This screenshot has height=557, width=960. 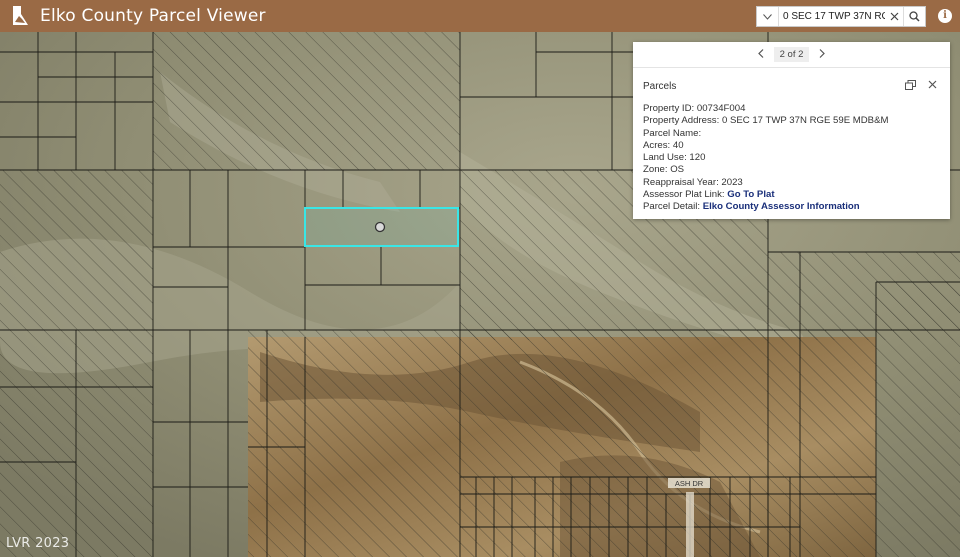 What do you see at coordinates (709, 195) in the screenshot?
I see `field-assessor-plat: Assessor Plat Link: Go To Plat` at bounding box center [709, 195].